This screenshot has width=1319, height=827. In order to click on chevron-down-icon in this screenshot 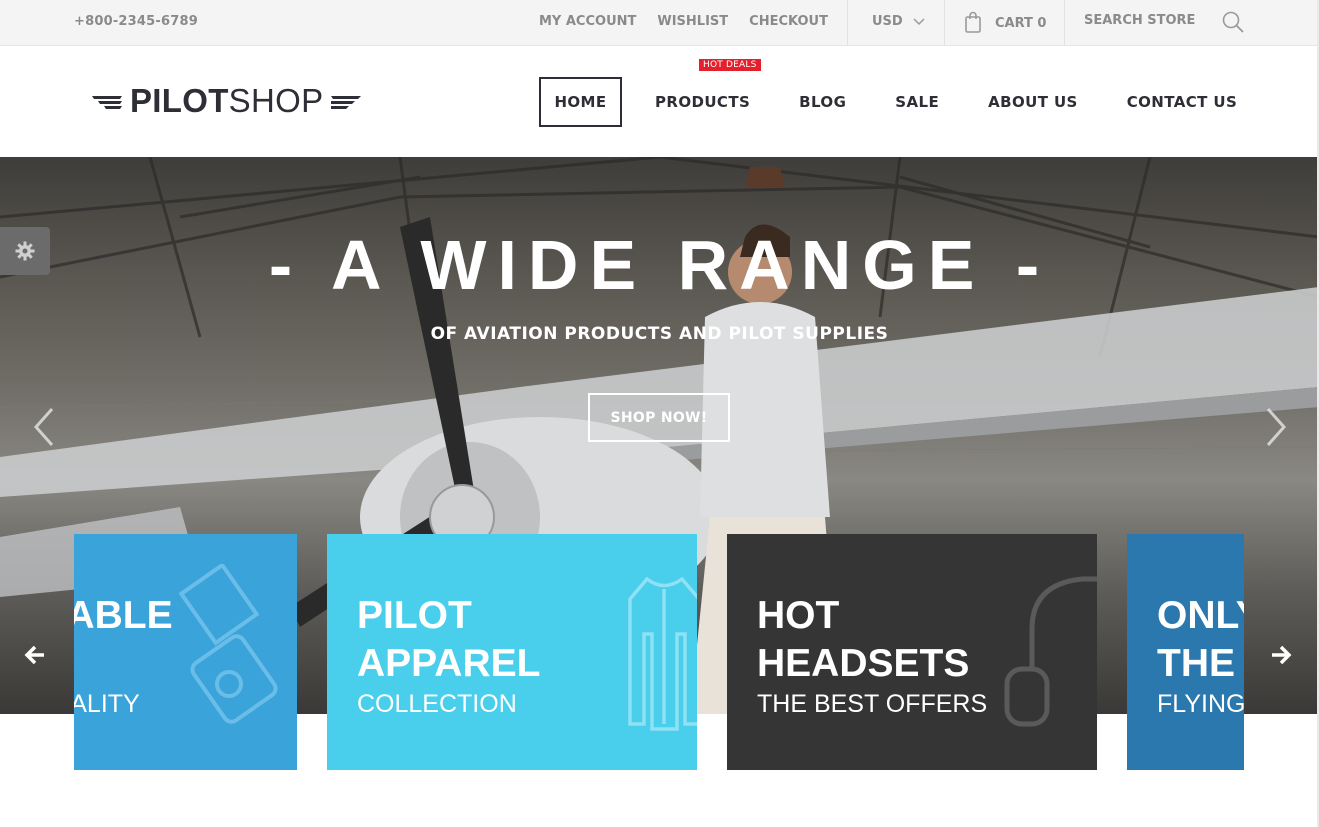, I will do `click(919, 22)`.